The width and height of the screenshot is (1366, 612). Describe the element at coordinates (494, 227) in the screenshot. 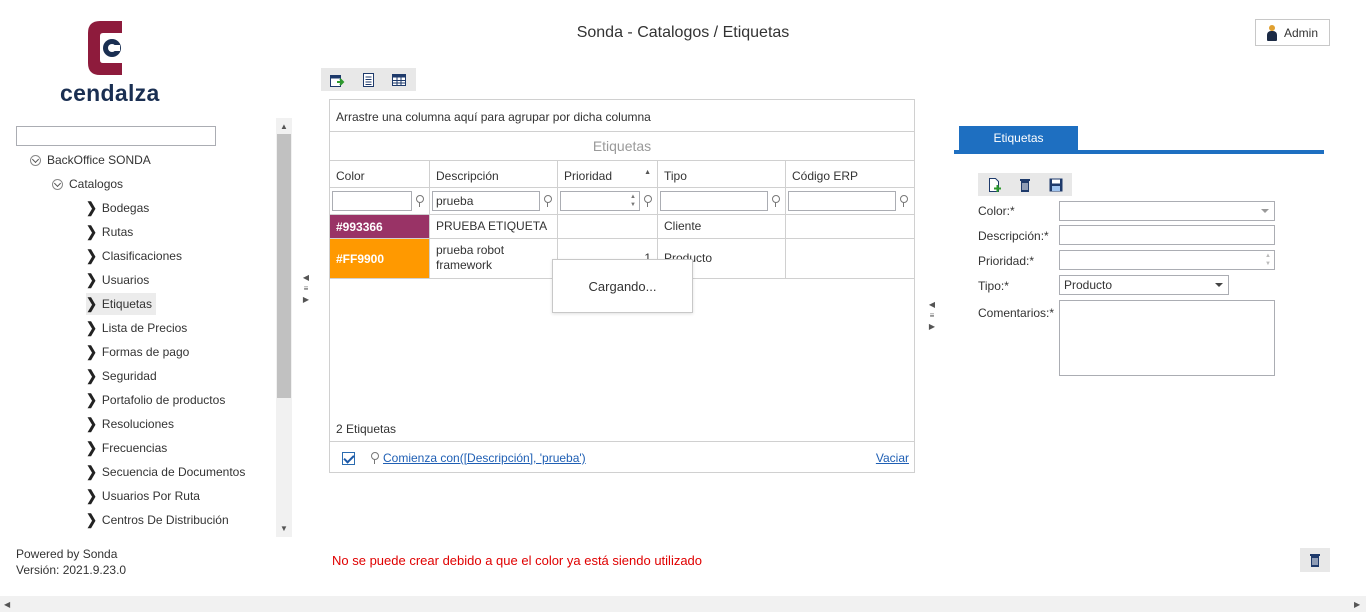

I see `descripcion-cell: PRUEBA ETIQUETA` at that location.